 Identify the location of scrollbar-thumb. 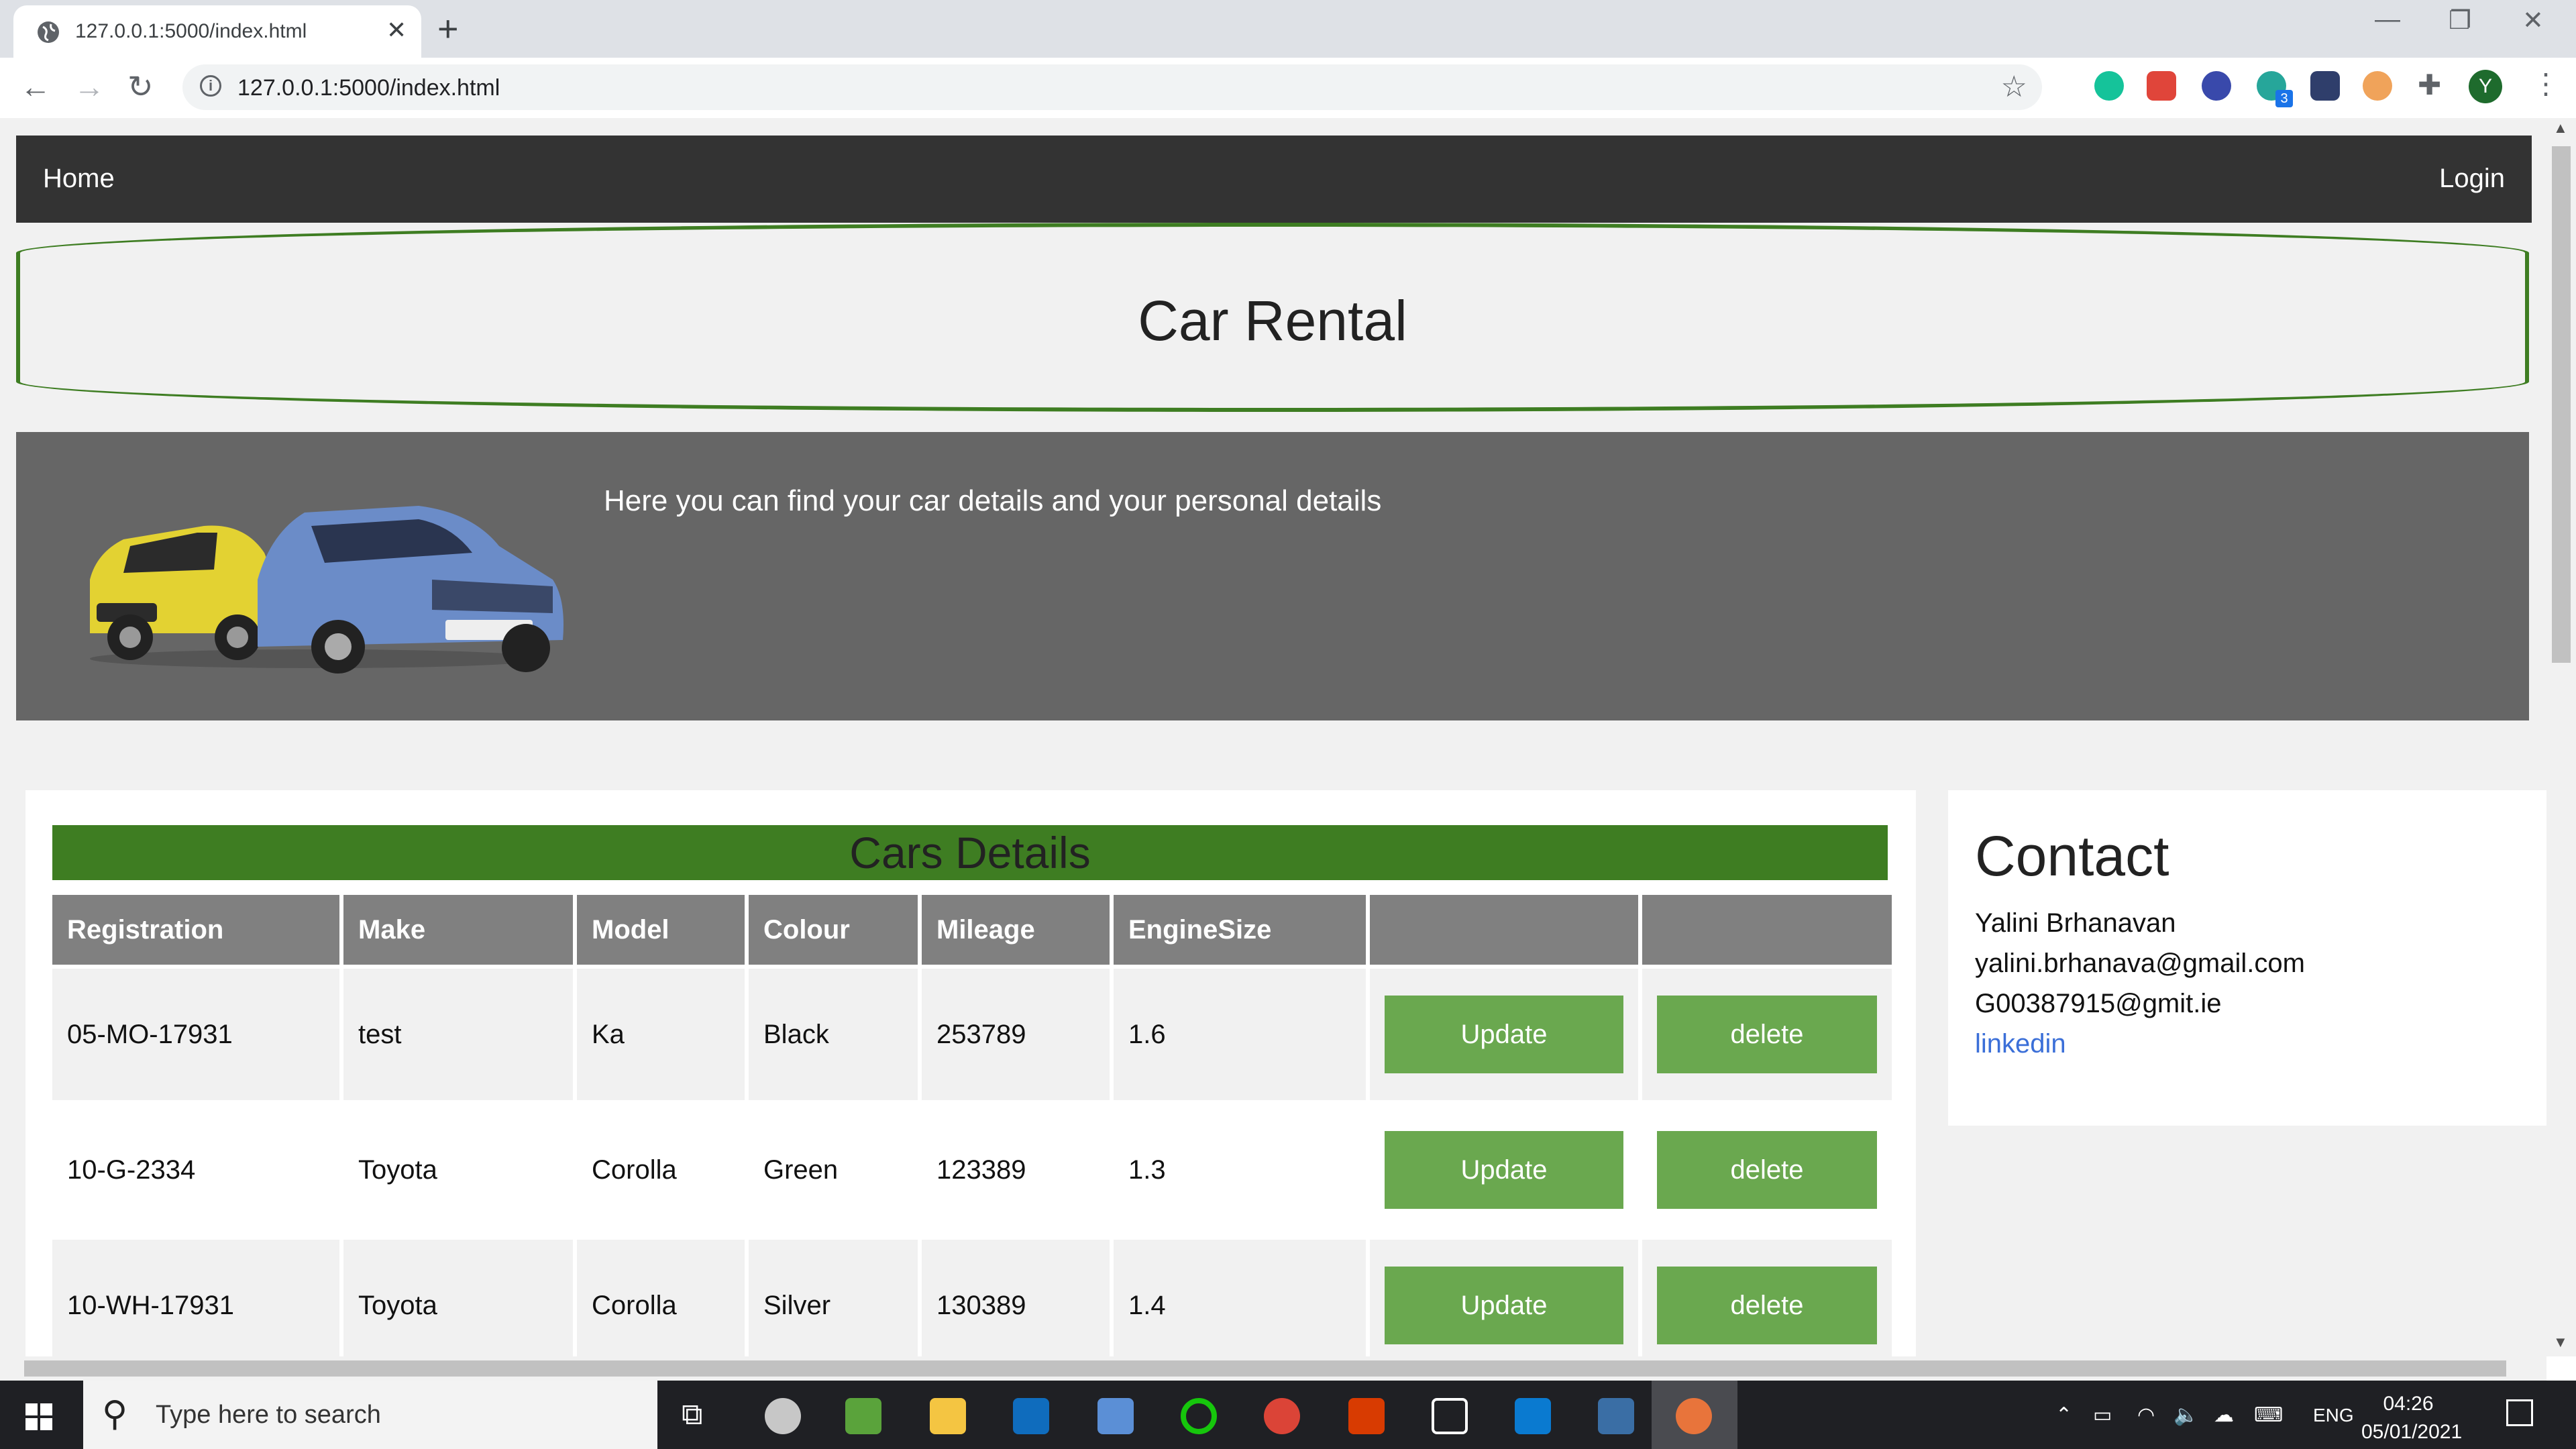
(2561, 404).